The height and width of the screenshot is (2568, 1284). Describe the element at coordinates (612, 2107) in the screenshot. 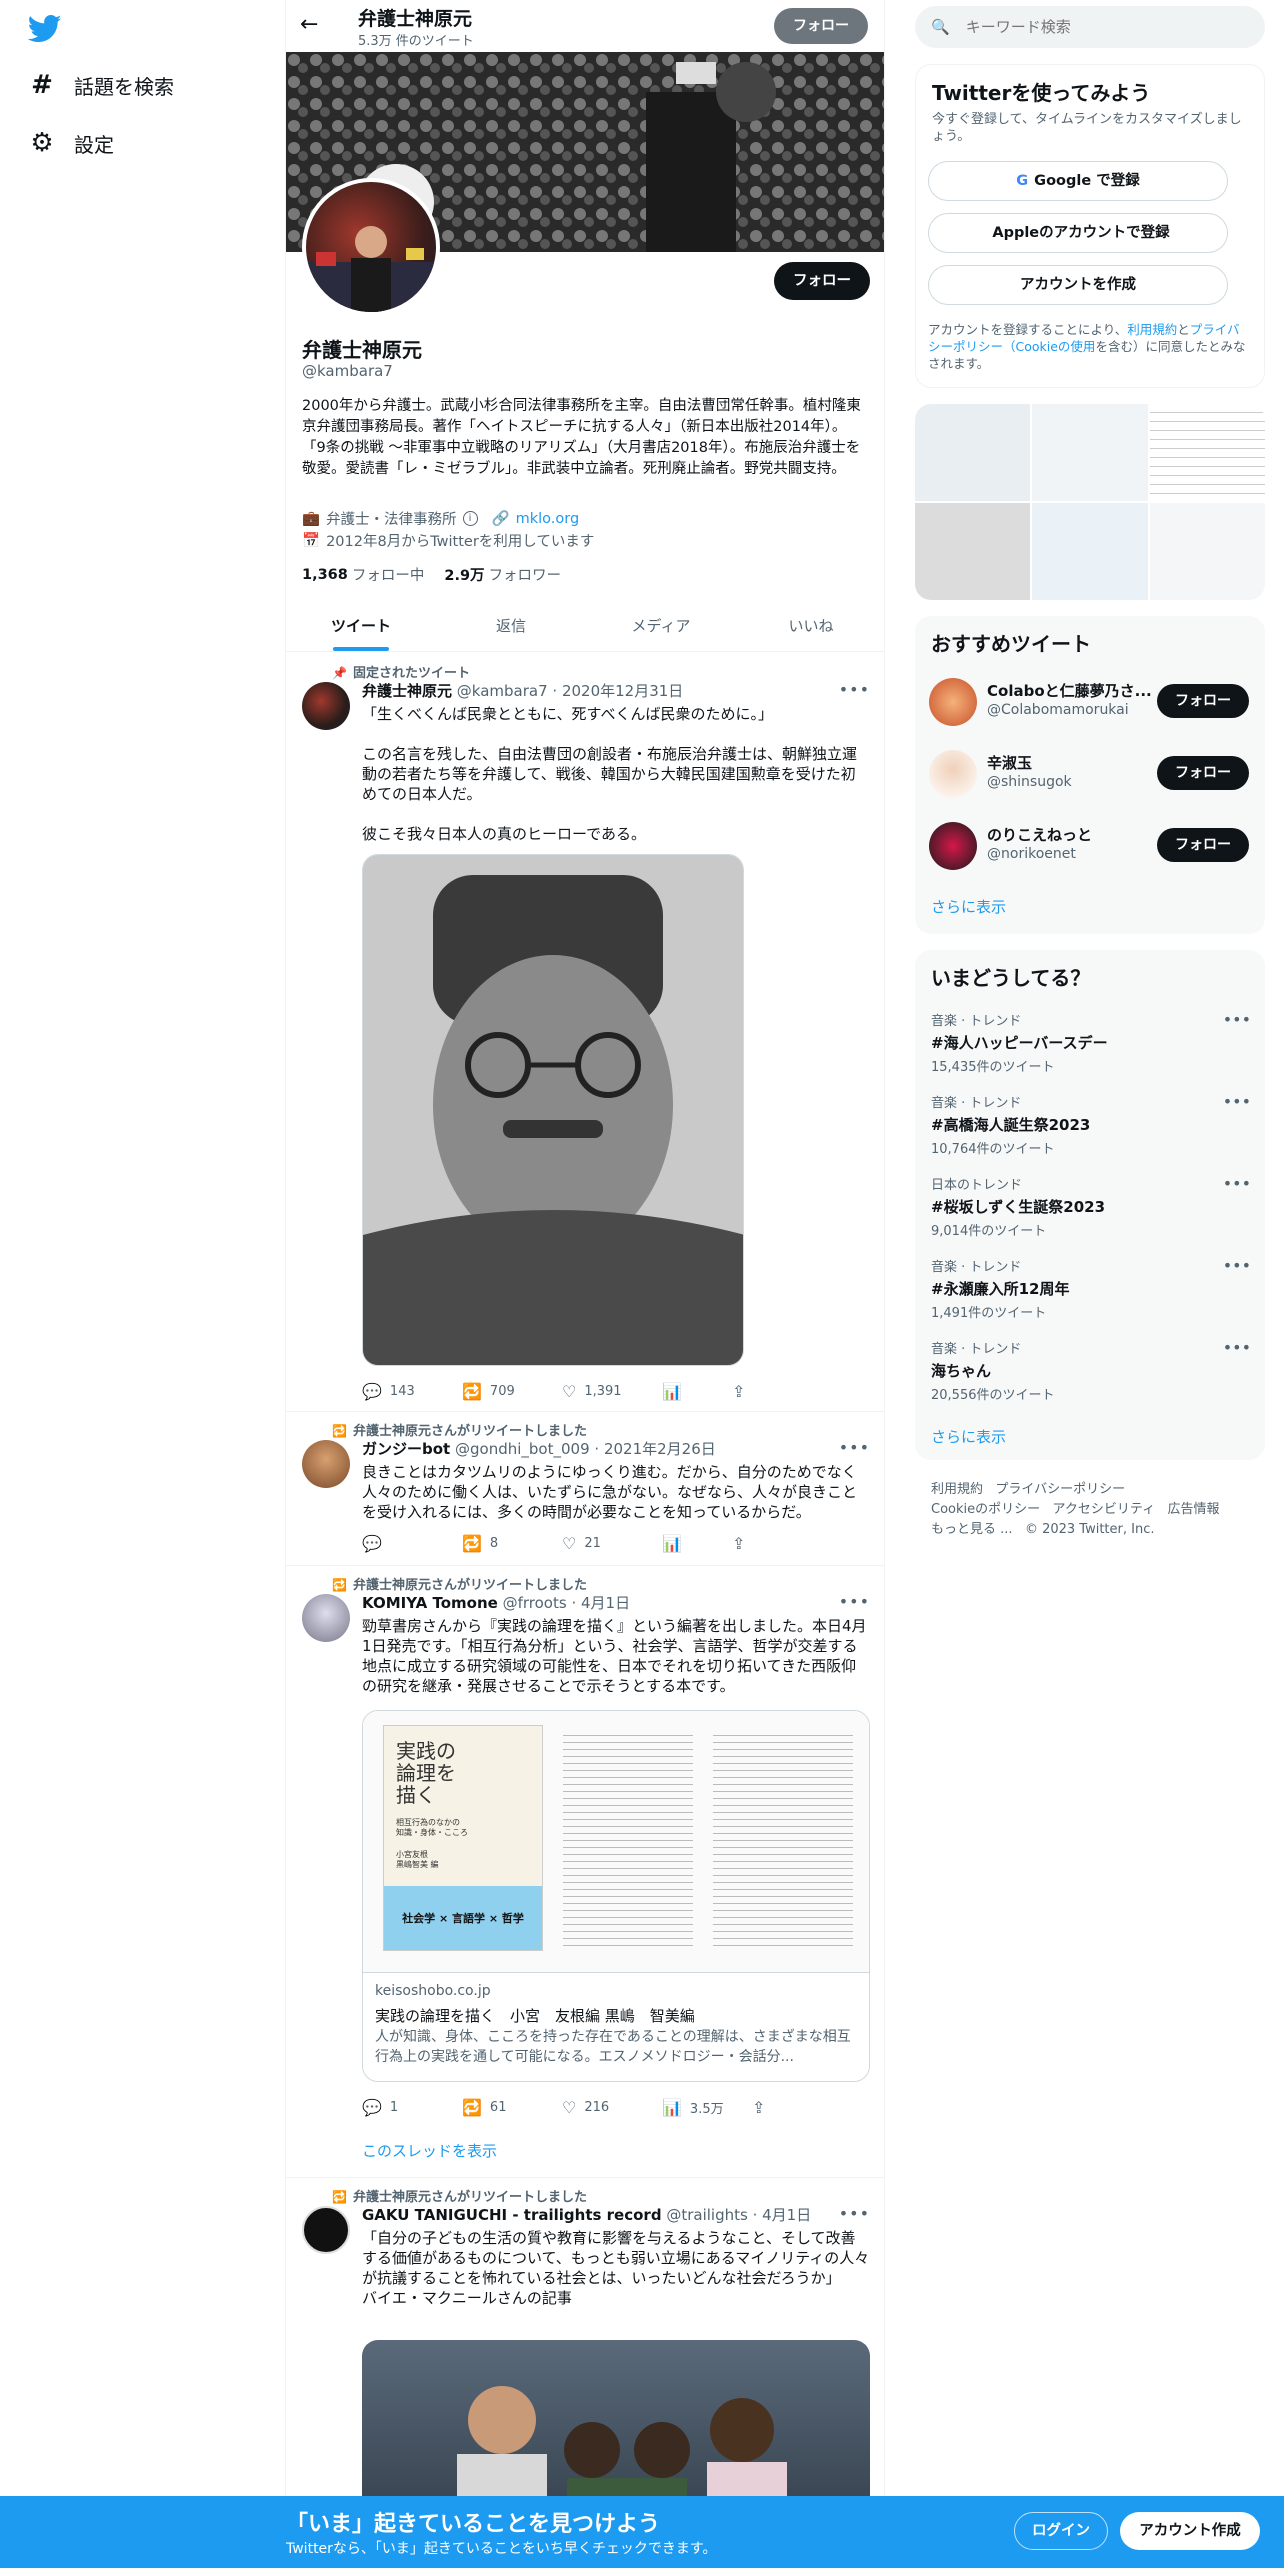

I see `like-button: ♡ 216` at that location.